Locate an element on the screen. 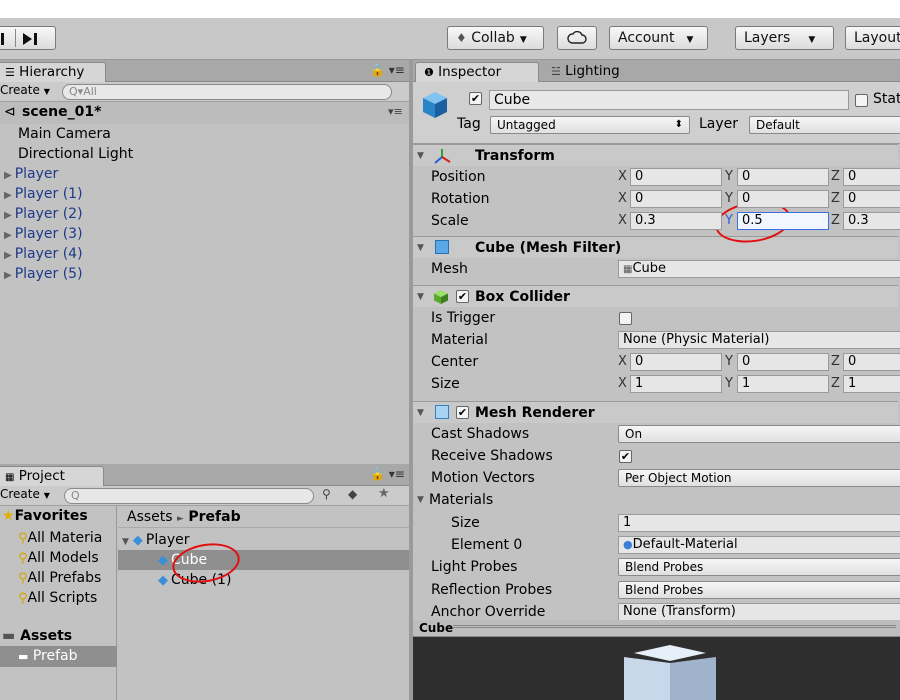 The height and width of the screenshot is (700, 900). collider-material-field: None (Physic Material) is located at coordinates (759, 340).